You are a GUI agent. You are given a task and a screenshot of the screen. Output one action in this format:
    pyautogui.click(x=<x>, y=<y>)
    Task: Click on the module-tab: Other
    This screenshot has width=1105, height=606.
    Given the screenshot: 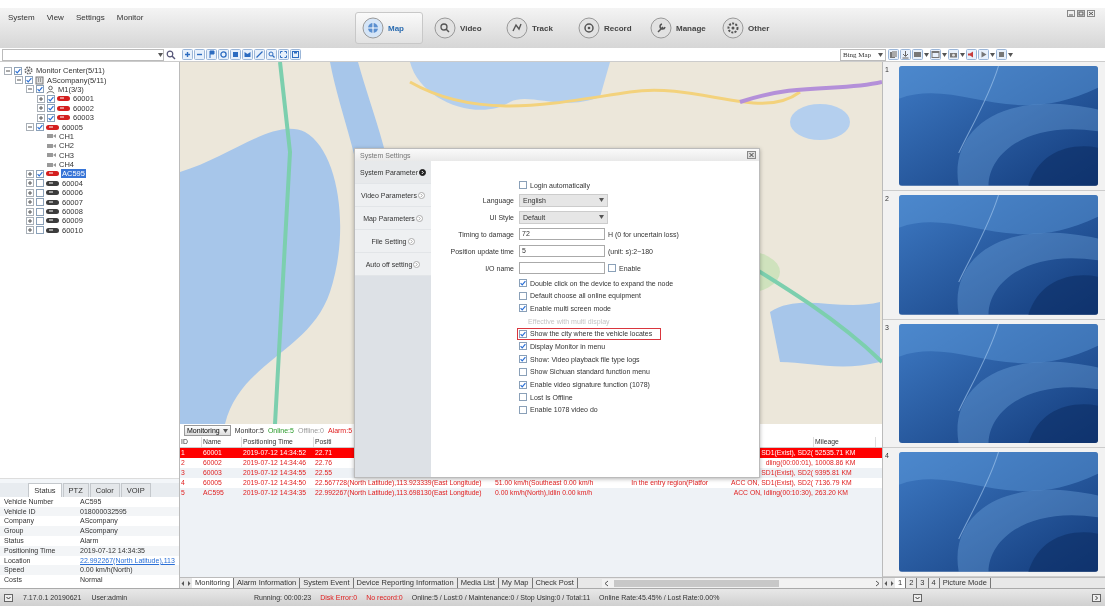 What is the action you would take?
    pyautogui.click(x=749, y=28)
    